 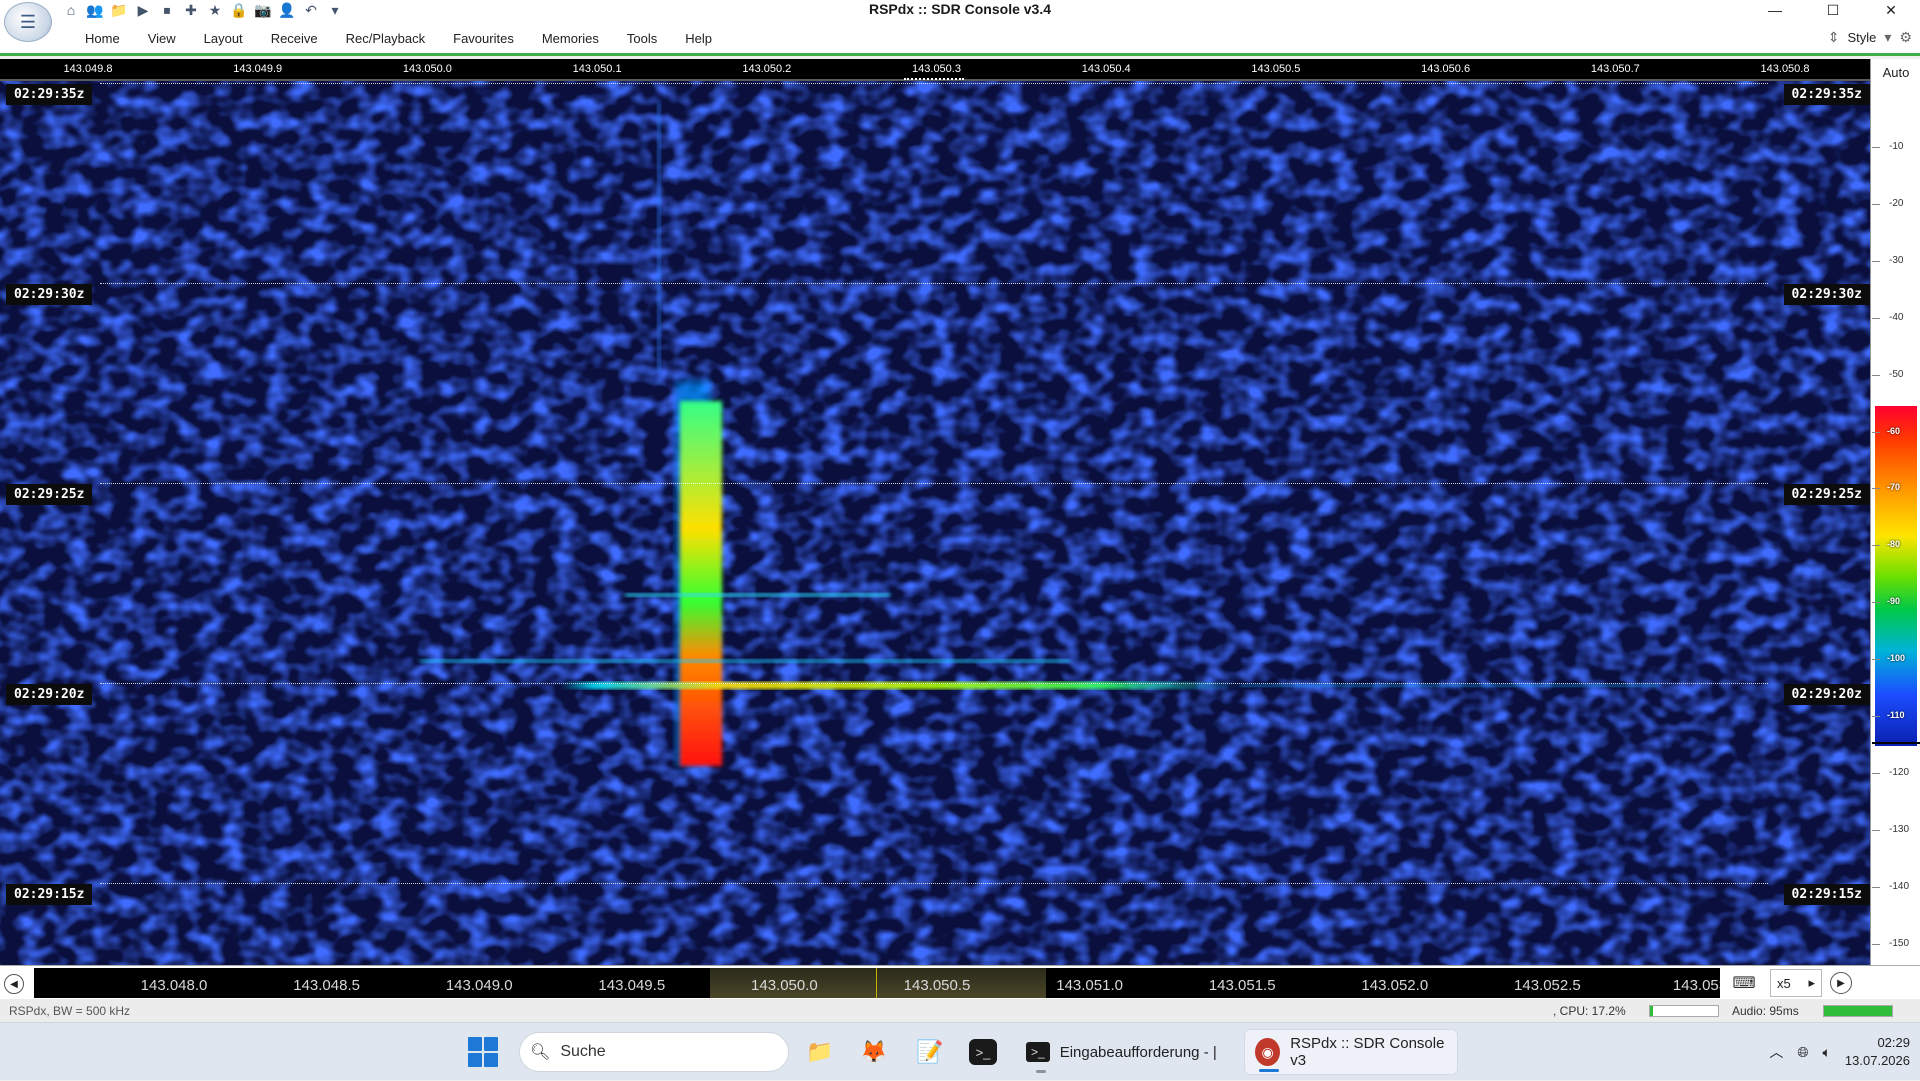 What do you see at coordinates (215, 10) in the screenshot?
I see `star-icon: ★` at bounding box center [215, 10].